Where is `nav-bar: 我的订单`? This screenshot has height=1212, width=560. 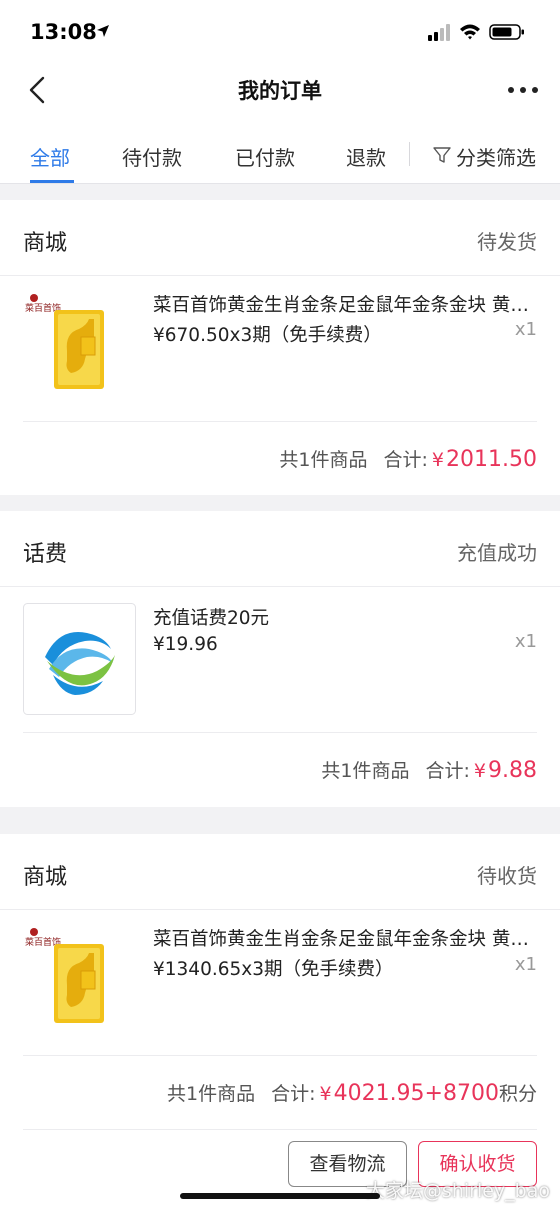
nav-bar: 我的订单 is located at coordinates (280, 90).